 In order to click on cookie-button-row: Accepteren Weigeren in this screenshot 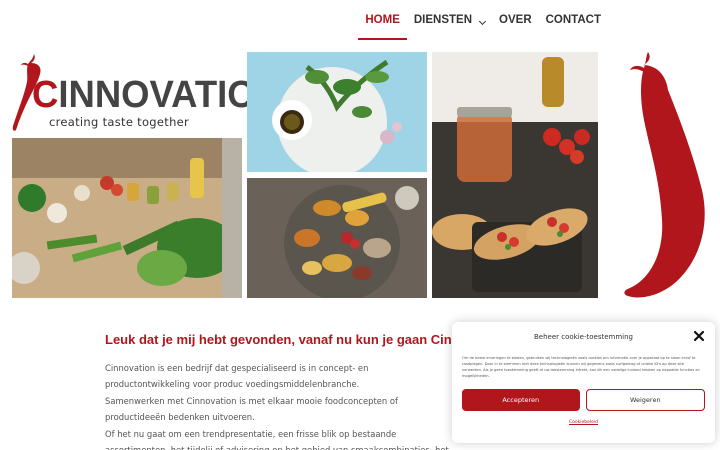, I will do `click(583, 400)`.